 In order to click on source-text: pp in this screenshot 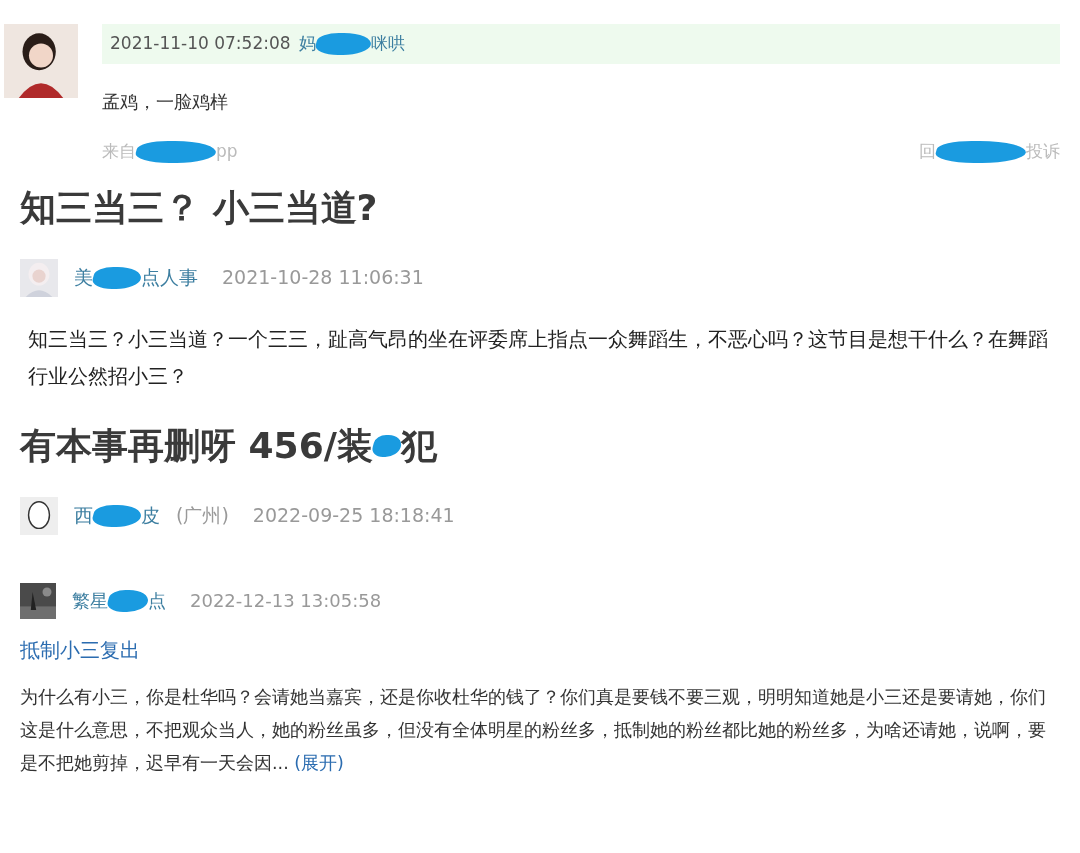, I will do `click(227, 151)`.